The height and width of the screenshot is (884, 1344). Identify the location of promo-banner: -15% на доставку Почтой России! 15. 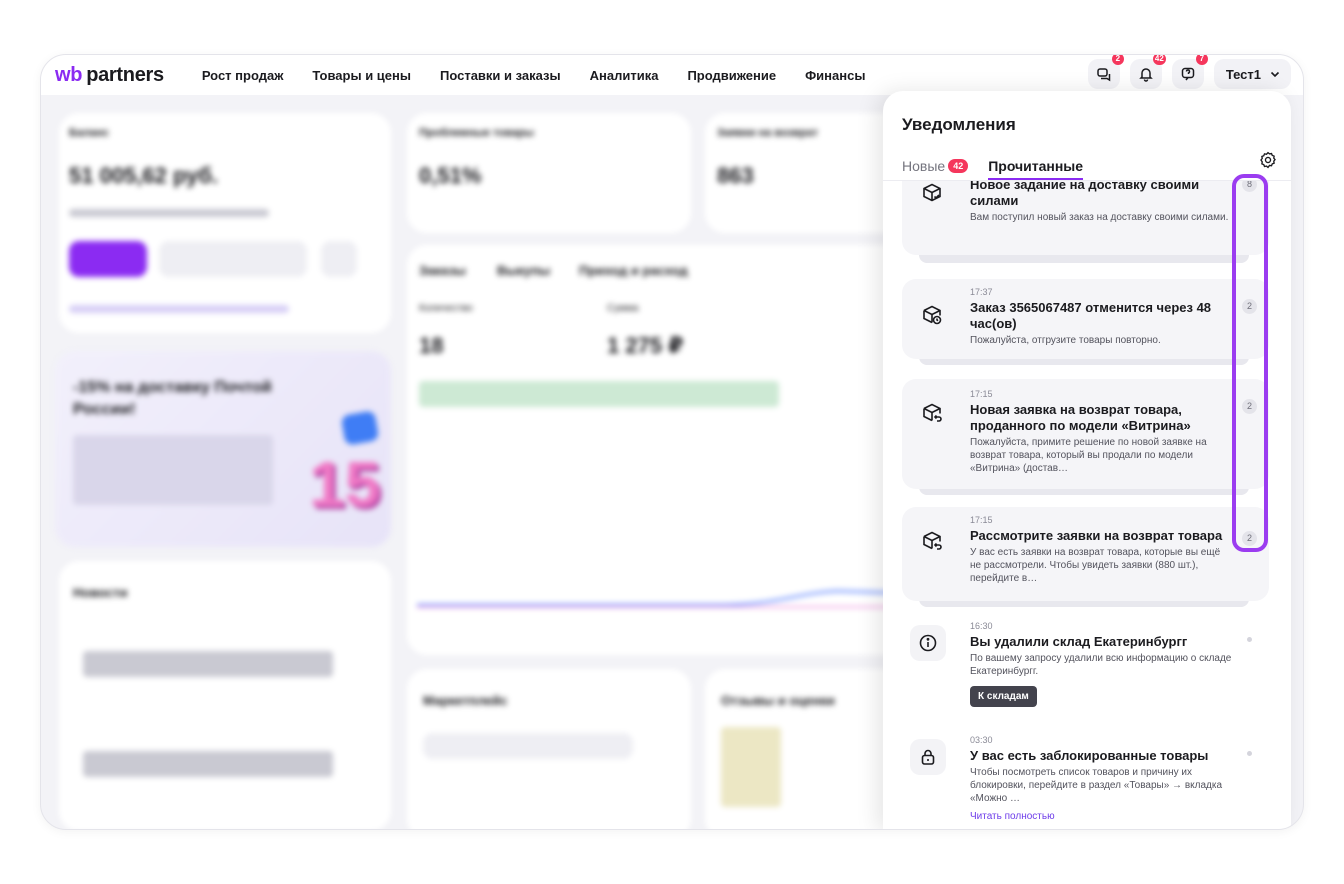
(223, 449).